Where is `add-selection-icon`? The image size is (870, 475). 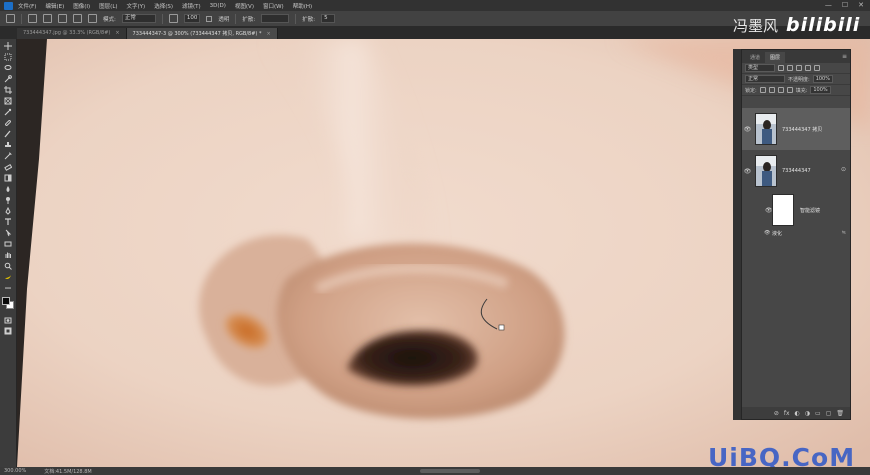 add-selection-icon is located at coordinates (62, 18).